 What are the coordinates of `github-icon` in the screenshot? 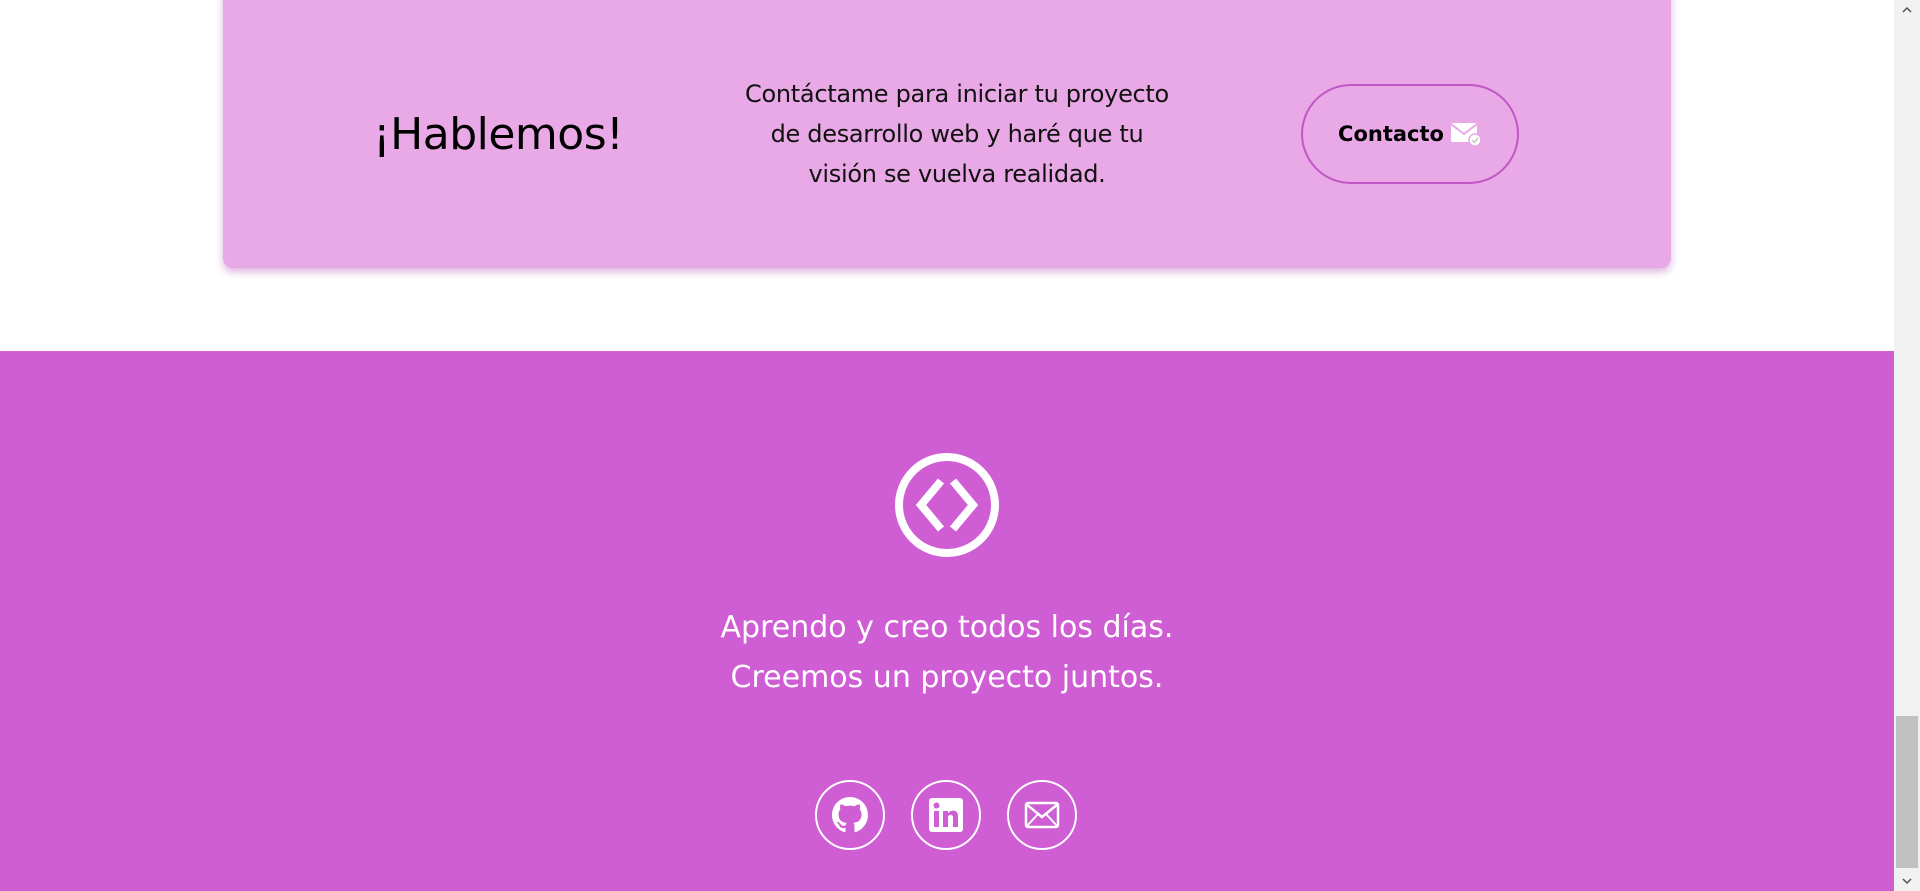 It's located at (850, 815).